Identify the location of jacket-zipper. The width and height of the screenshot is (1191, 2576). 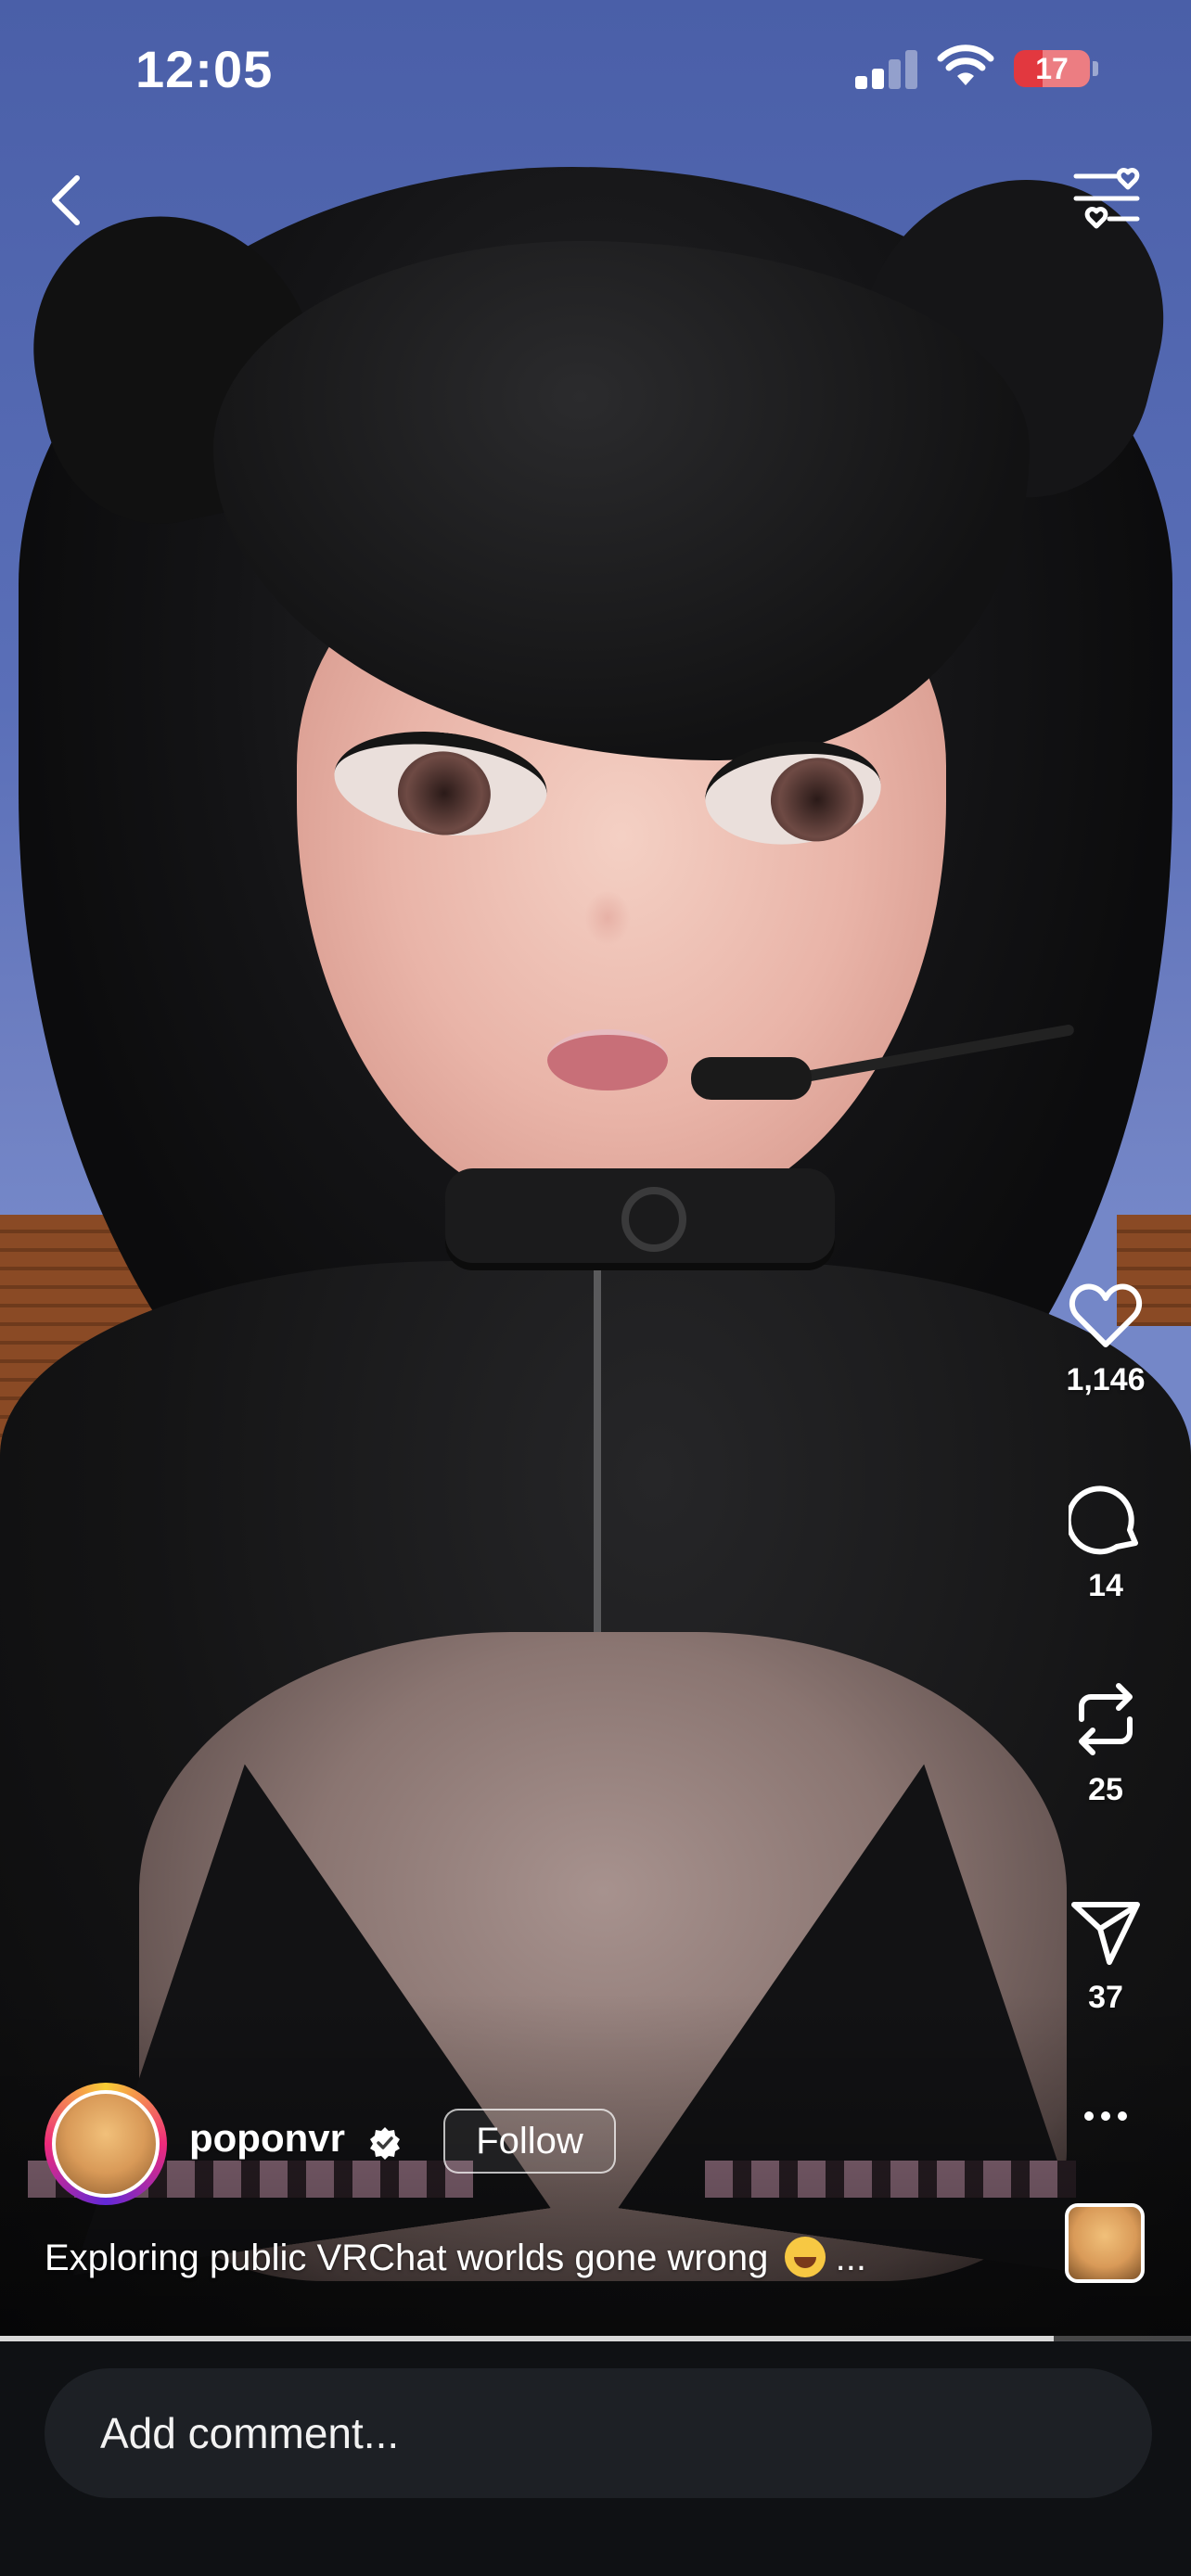
(597, 1456).